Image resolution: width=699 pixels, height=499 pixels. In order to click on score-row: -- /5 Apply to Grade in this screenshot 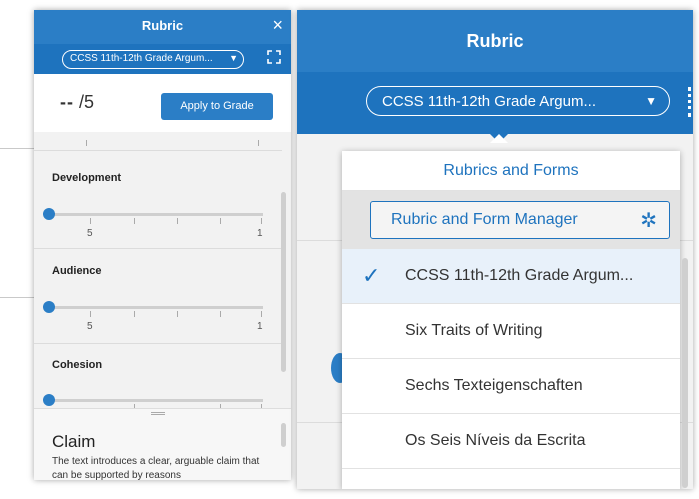, I will do `click(162, 103)`.